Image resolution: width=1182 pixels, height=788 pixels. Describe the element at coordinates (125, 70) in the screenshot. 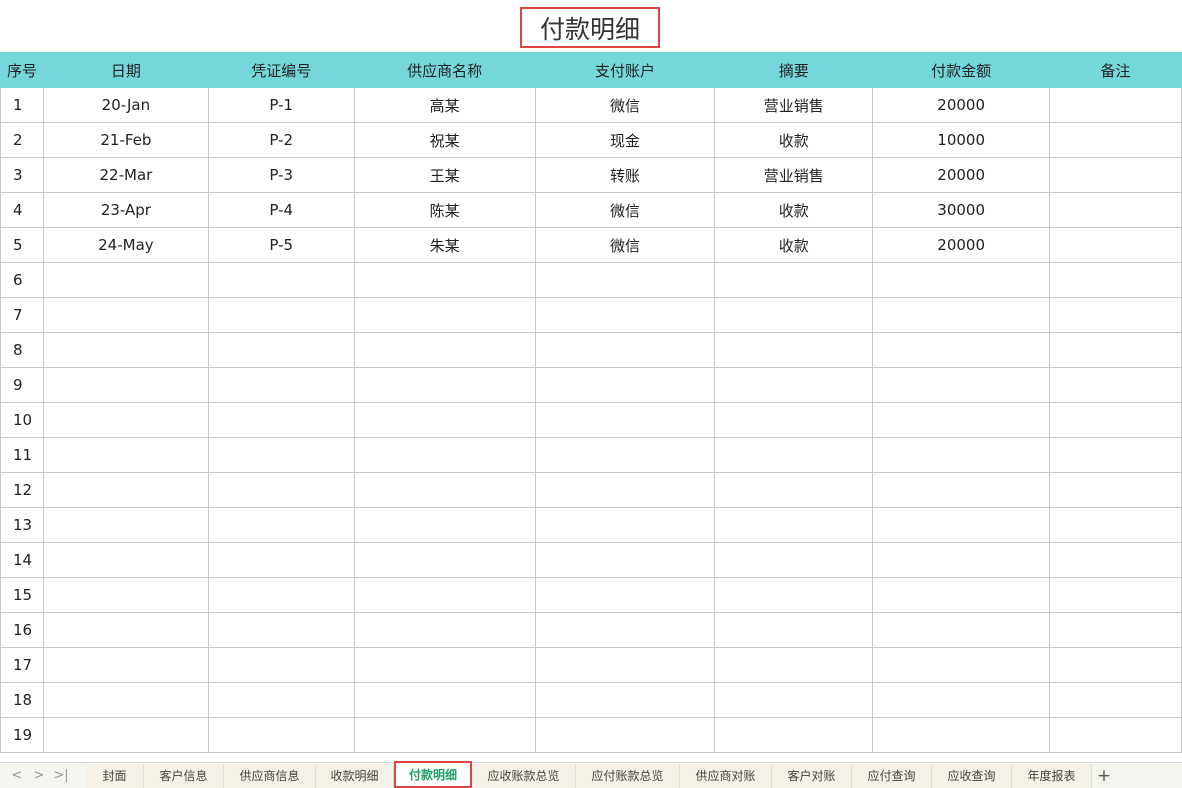

I see `column-header: 日期` at that location.